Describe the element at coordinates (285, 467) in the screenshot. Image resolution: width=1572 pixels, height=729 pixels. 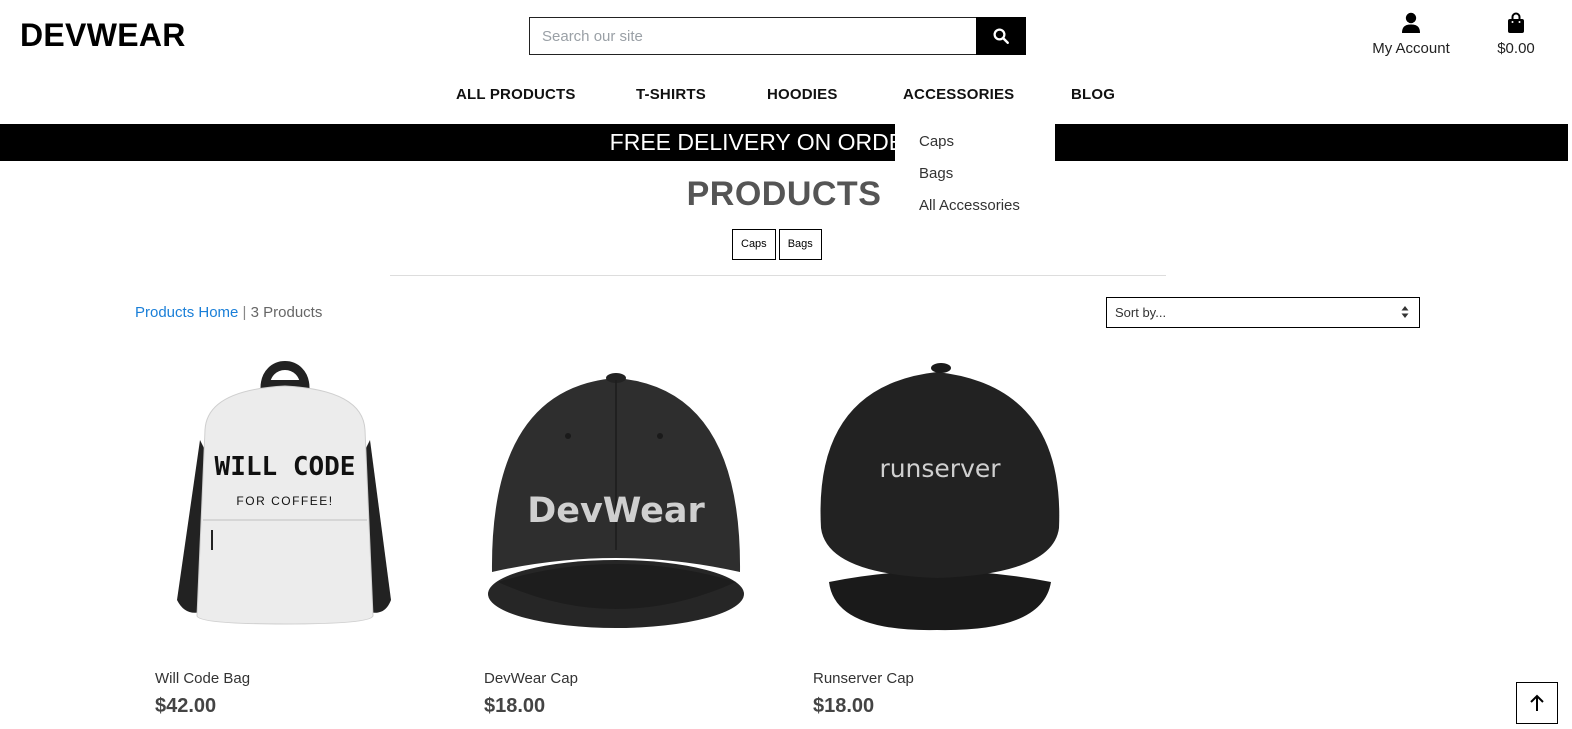
I see `bag-print-text: WILL CODE` at that location.